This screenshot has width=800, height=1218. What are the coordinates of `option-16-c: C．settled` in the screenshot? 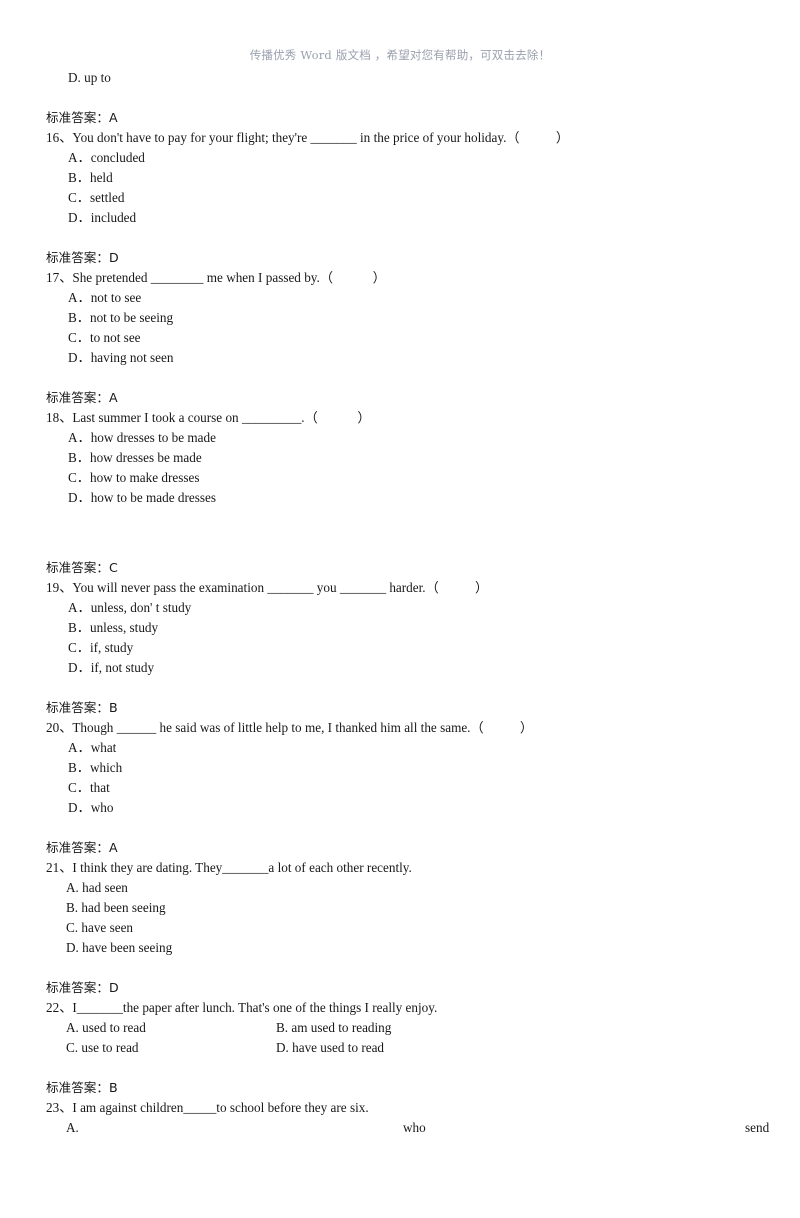 It's located at (96, 197).